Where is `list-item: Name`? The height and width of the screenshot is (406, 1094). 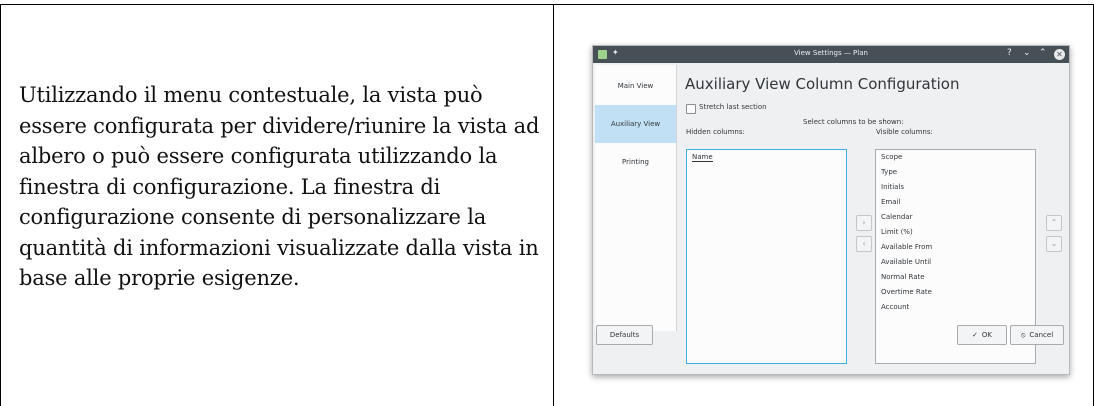
list-item: Name is located at coordinates (702, 157).